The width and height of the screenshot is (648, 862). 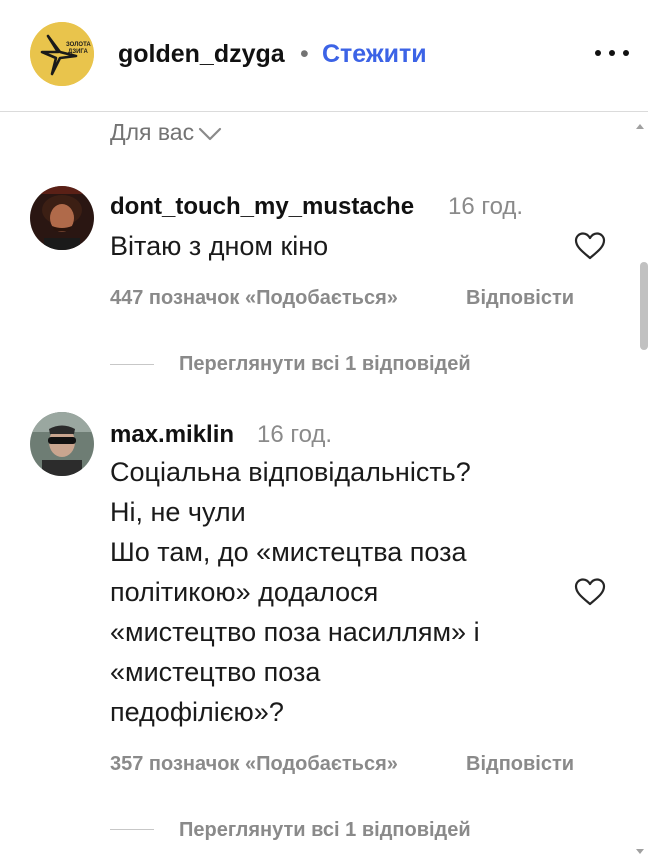 I want to click on more-options-icon, so click(x=612, y=52).